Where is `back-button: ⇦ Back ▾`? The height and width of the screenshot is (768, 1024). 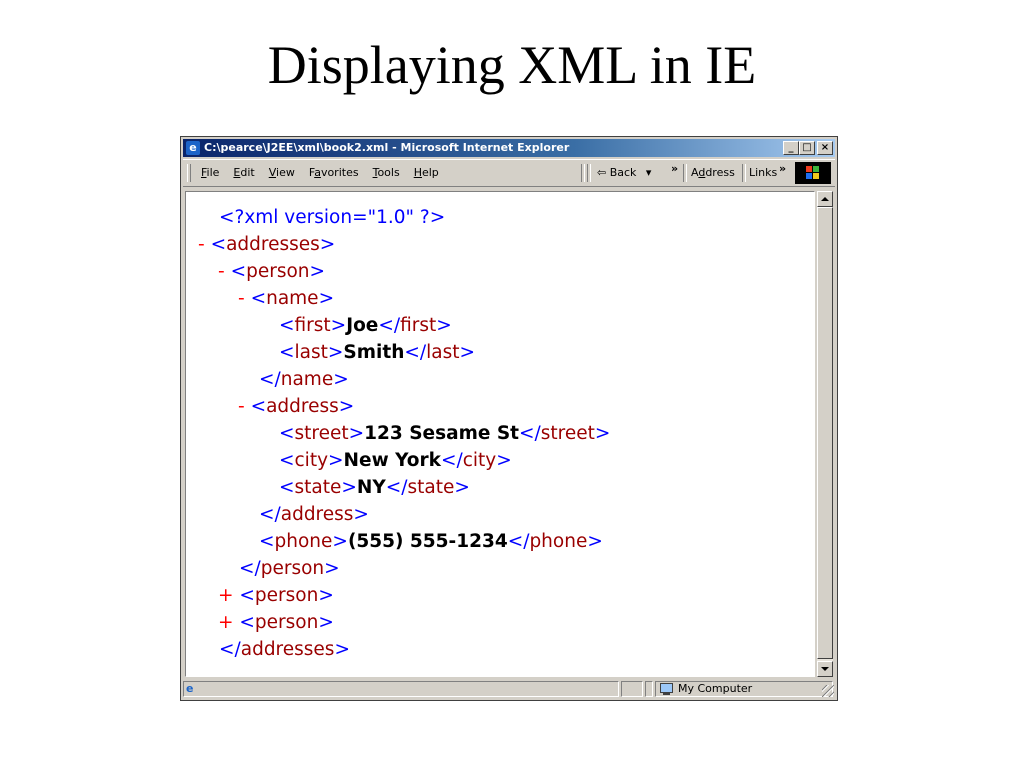 back-button: ⇦ Back ▾ is located at coordinates (624, 172).